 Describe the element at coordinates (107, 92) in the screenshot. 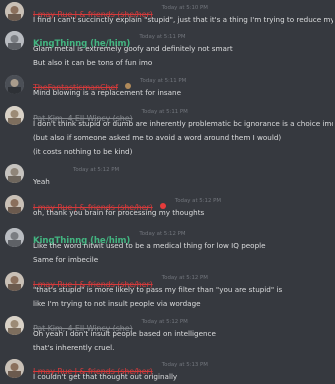

I see `message-line: Mind blowing is a replacement for insane` at that location.